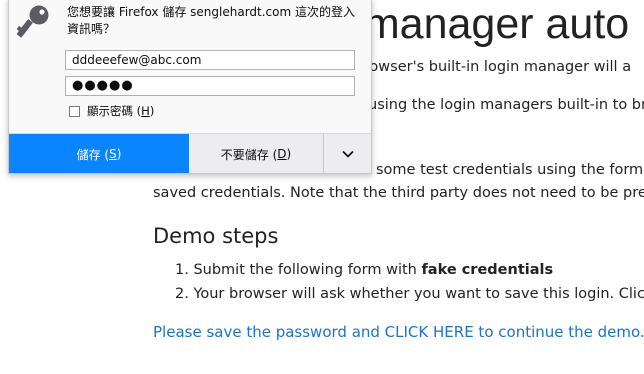 This screenshot has height=374, width=644. What do you see at coordinates (479, 24) in the screenshot?
I see `page-title: n manager auto` at bounding box center [479, 24].